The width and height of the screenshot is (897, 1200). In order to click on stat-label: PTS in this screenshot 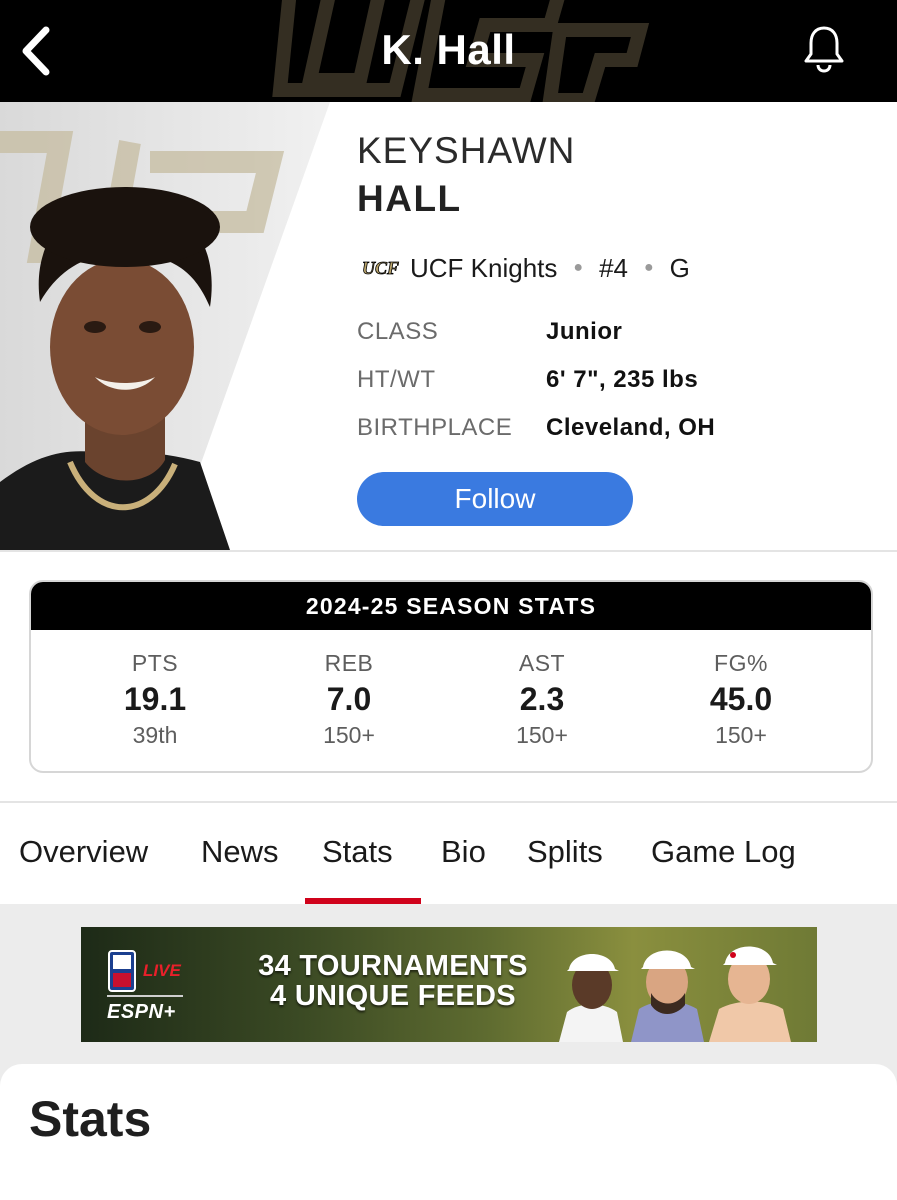, I will do `click(155, 663)`.